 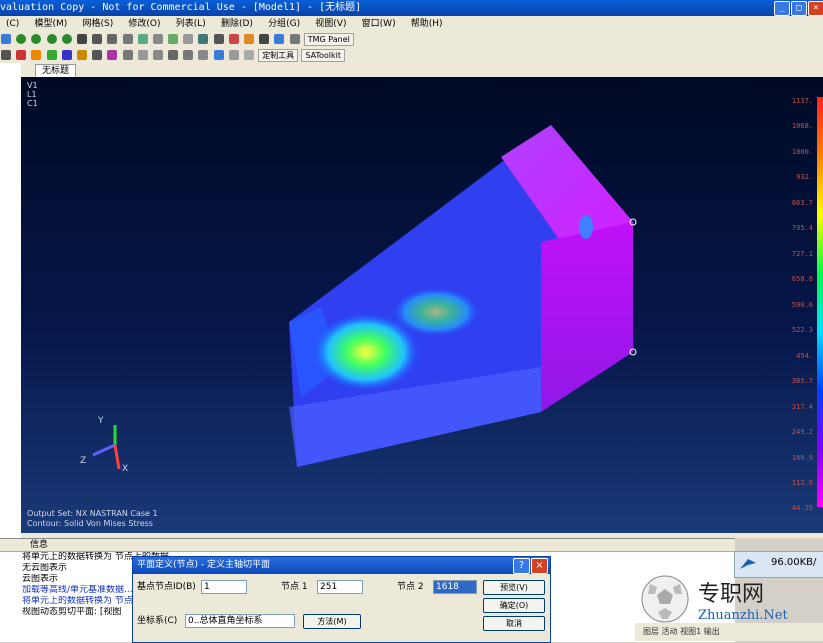 What do you see at coordinates (294, 587) in the screenshot?
I see `node1-label: 节点 1` at bounding box center [294, 587].